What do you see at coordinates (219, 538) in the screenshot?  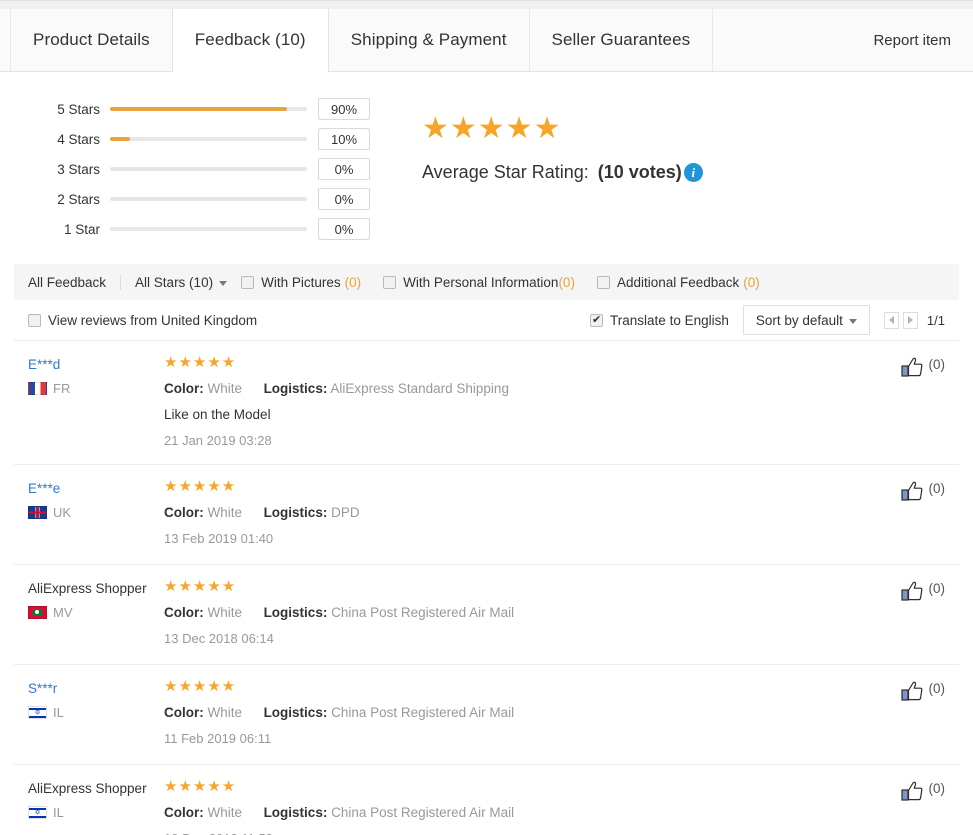 I see `review-date: 13 Feb 2019 01:40` at bounding box center [219, 538].